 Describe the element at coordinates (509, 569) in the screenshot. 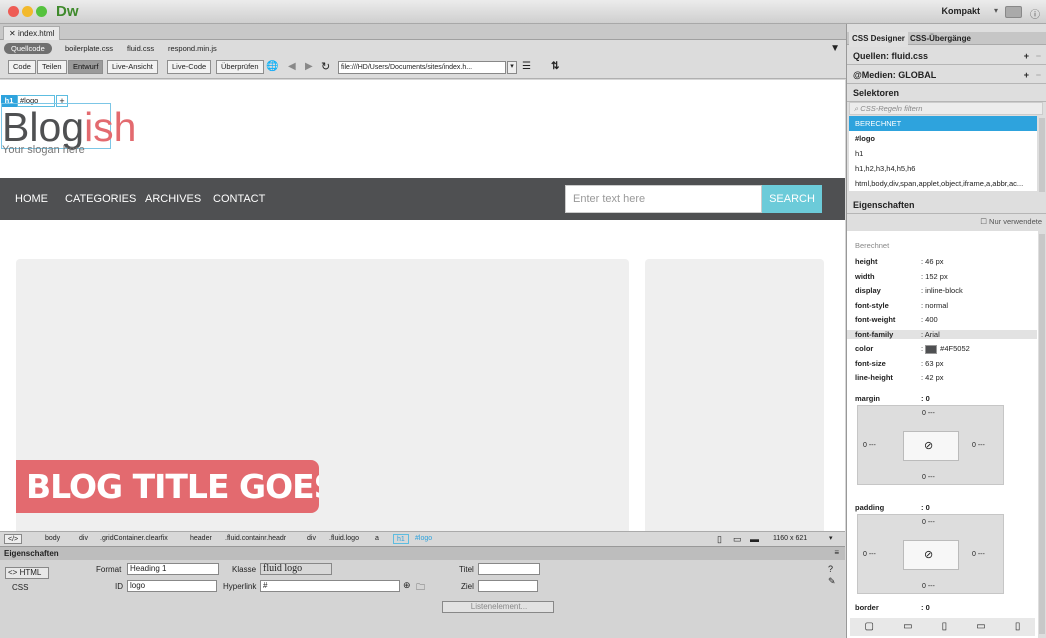

I see `title-field` at that location.